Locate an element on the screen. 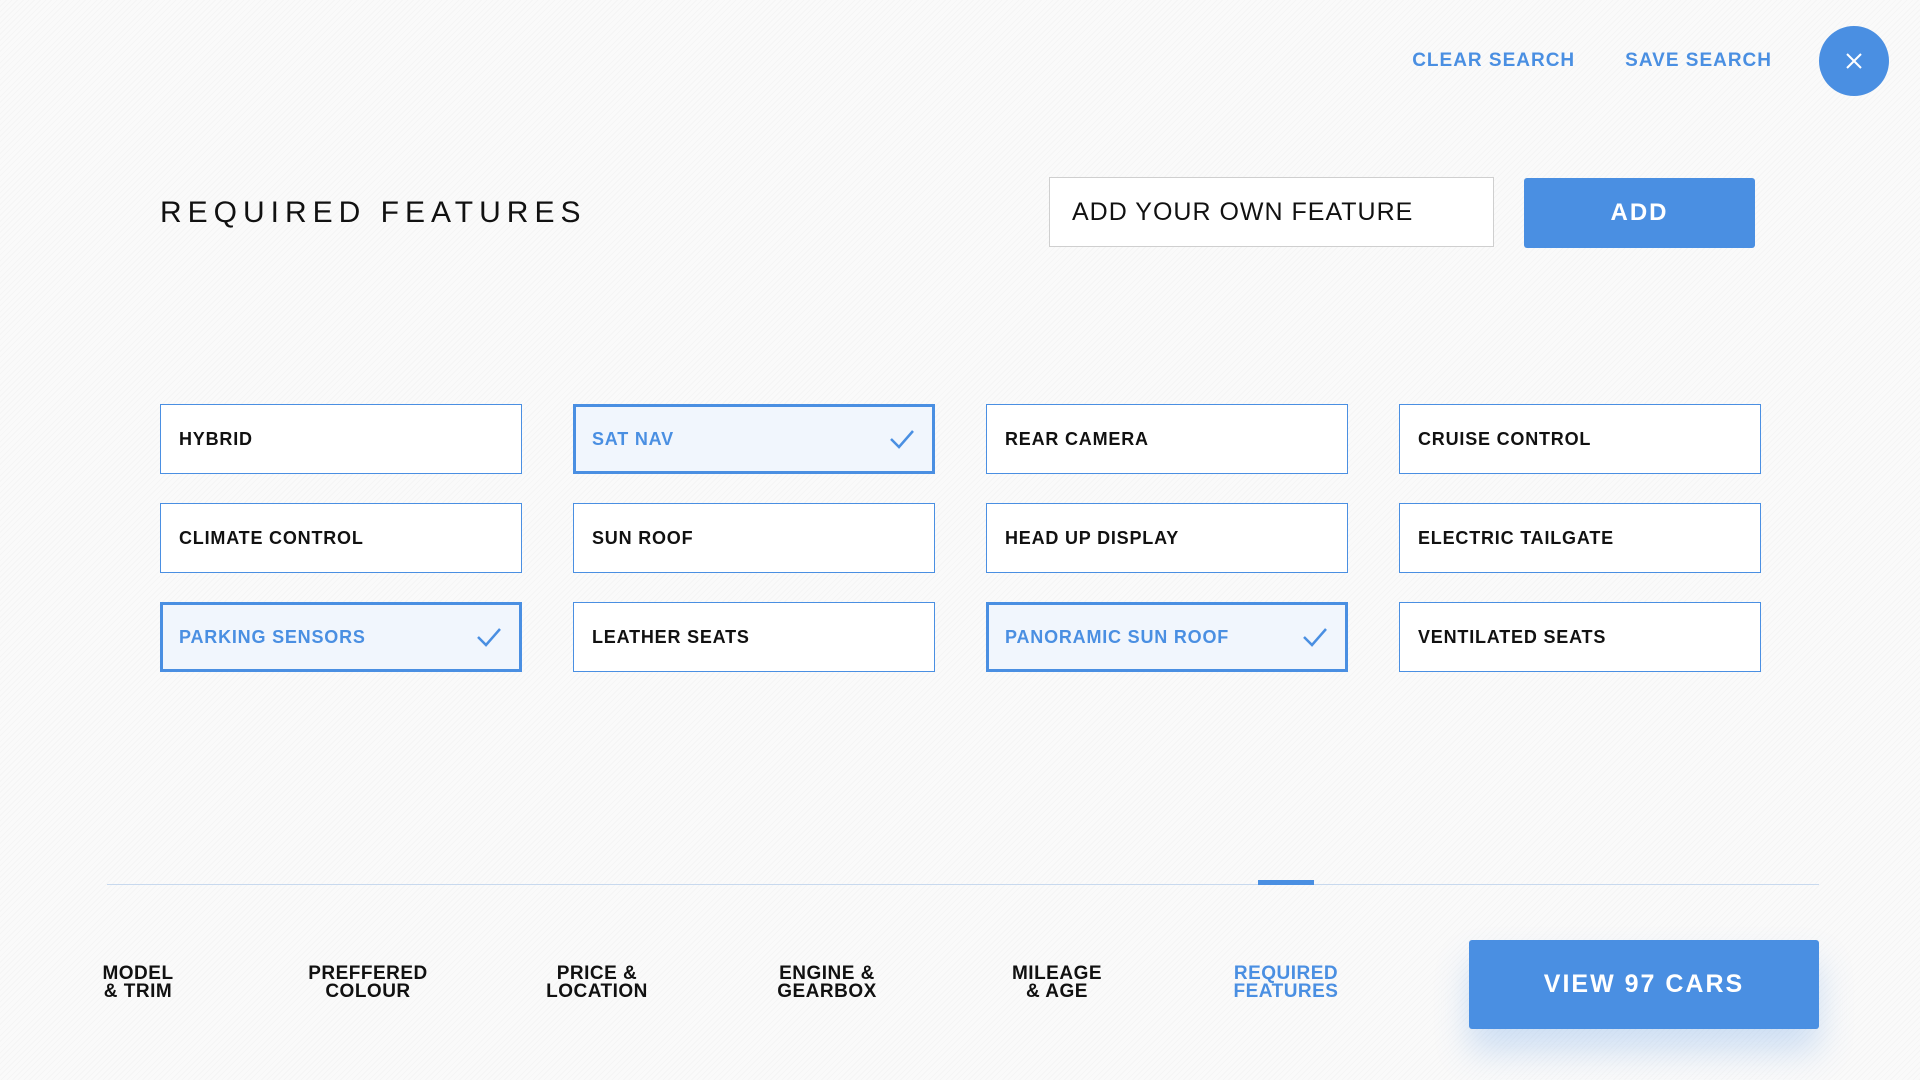  feature-label: PANORAMIC SUN ROOF is located at coordinates (1117, 636).